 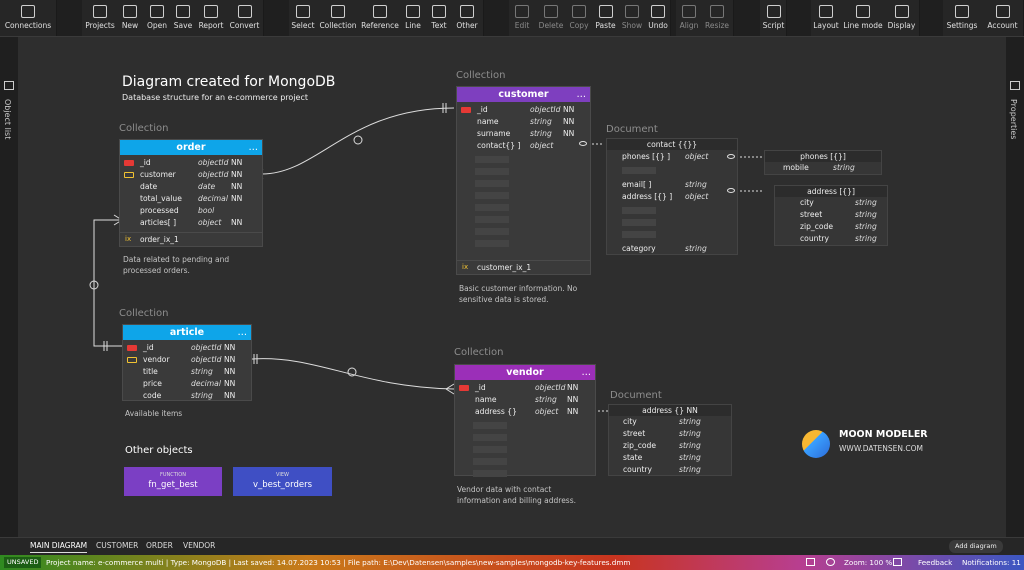 I want to click on field-row: code string NN, so click(x=187, y=396).